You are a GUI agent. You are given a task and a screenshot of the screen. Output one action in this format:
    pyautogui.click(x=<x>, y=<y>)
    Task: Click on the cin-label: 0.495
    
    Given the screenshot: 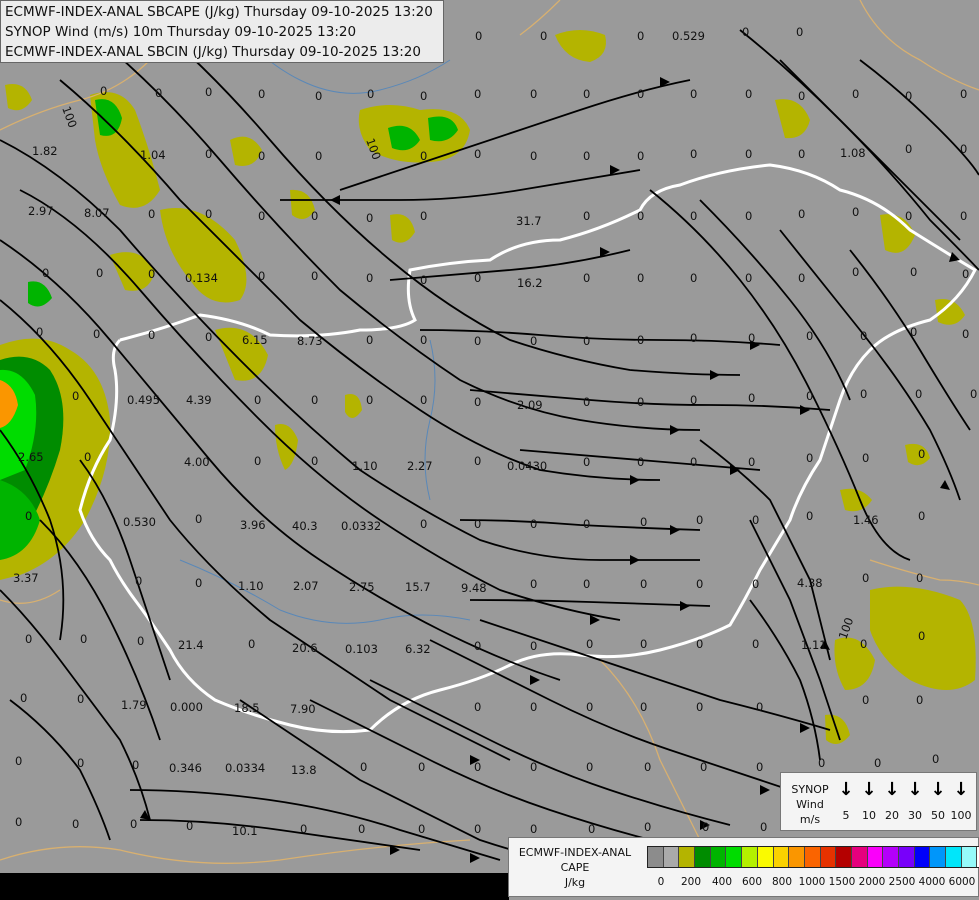 What is the action you would take?
    pyautogui.click(x=143, y=400)
    